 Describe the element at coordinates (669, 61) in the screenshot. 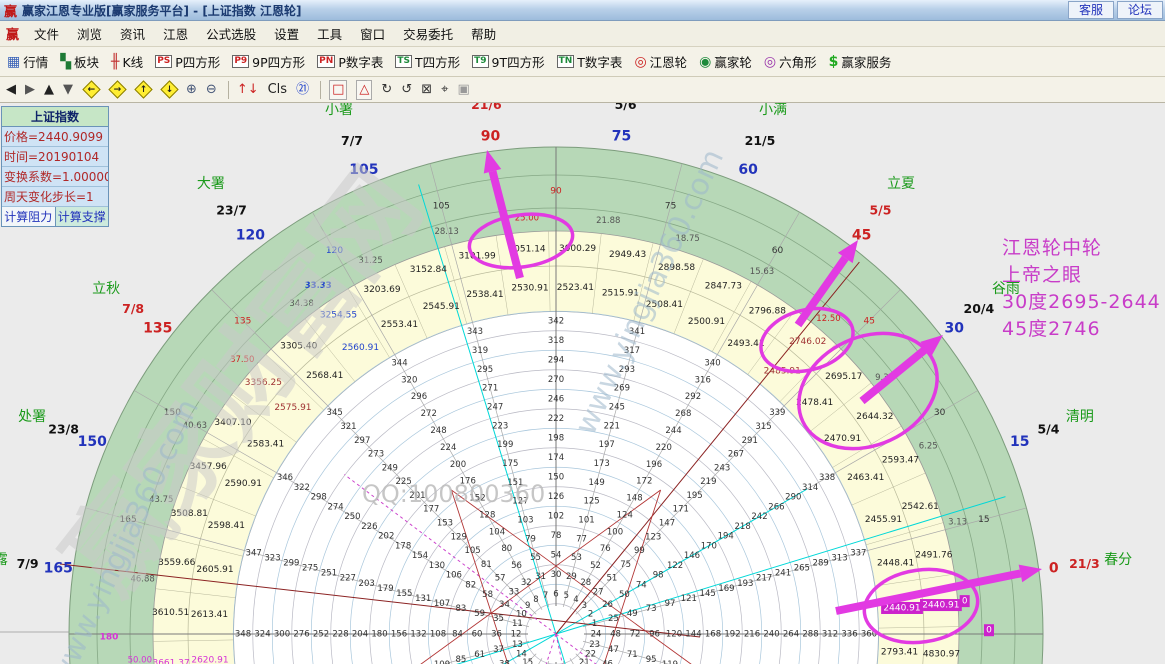

I see `gann-wheel-button-label: 江恩轮` at that location.